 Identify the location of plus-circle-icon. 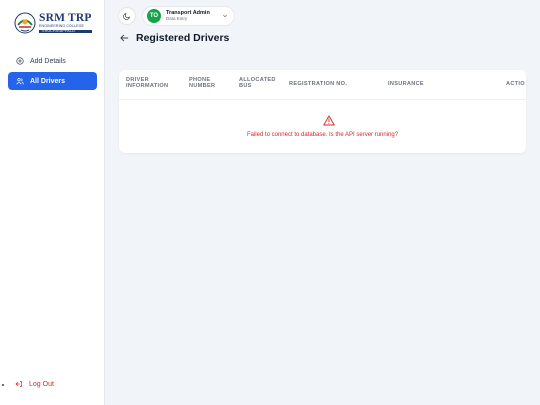
(20, 61).